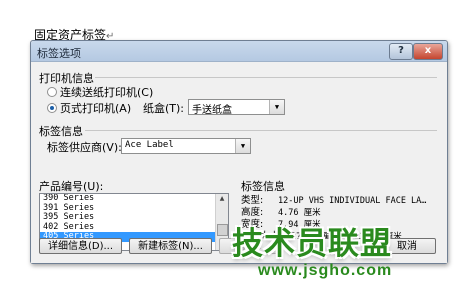 This screenshot has width=463, height=286. Describe the element at coordinates (428, 51) in the screenshot. I see `close-button: x` at that location.